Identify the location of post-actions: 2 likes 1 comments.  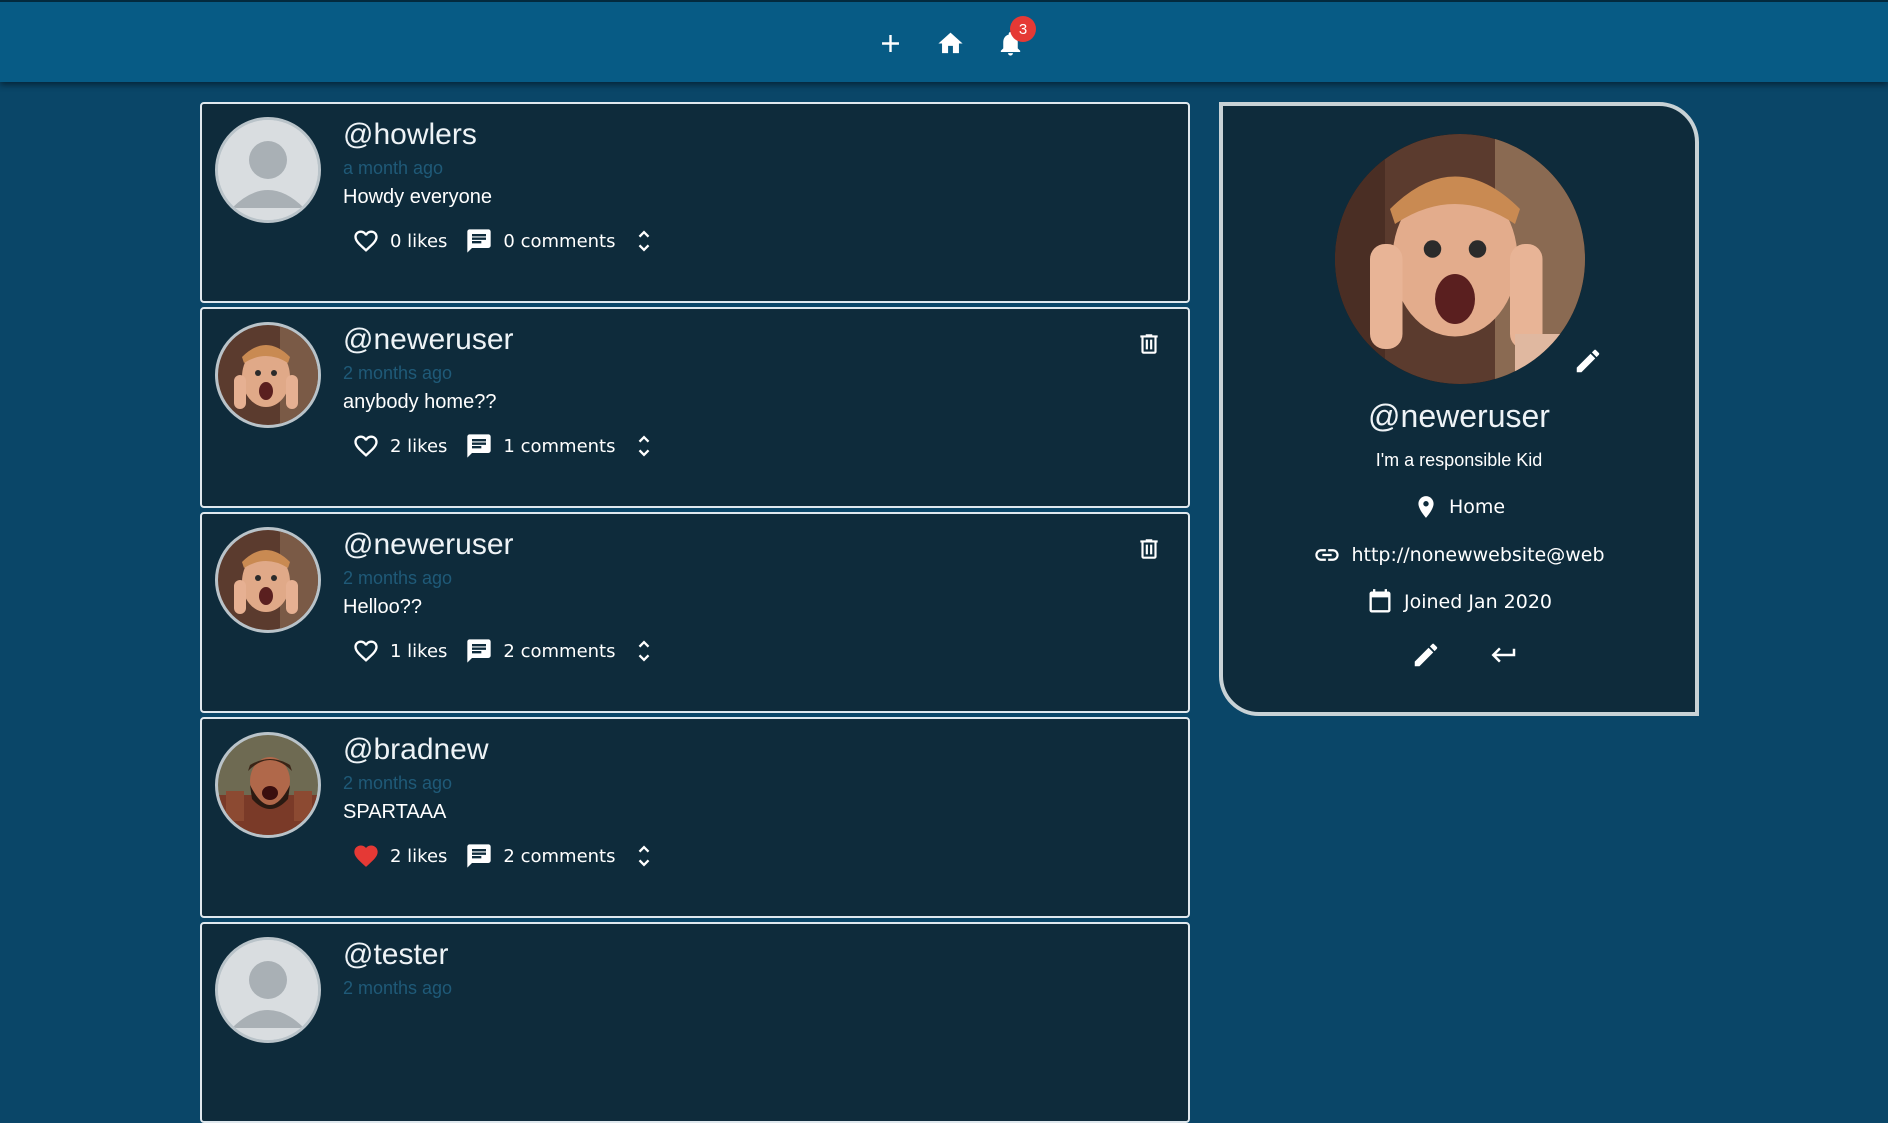
(505, 446).